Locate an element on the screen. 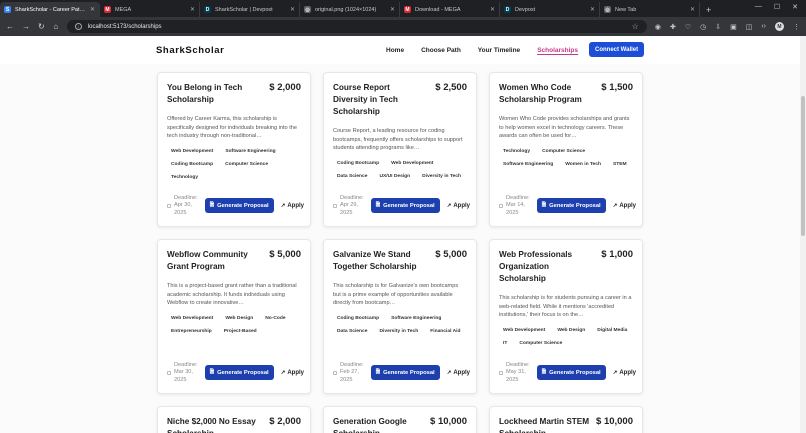 The width and height of the screenshot is (806, 433). tag-chip: Financial Aid is located at coordinates (445, 331).